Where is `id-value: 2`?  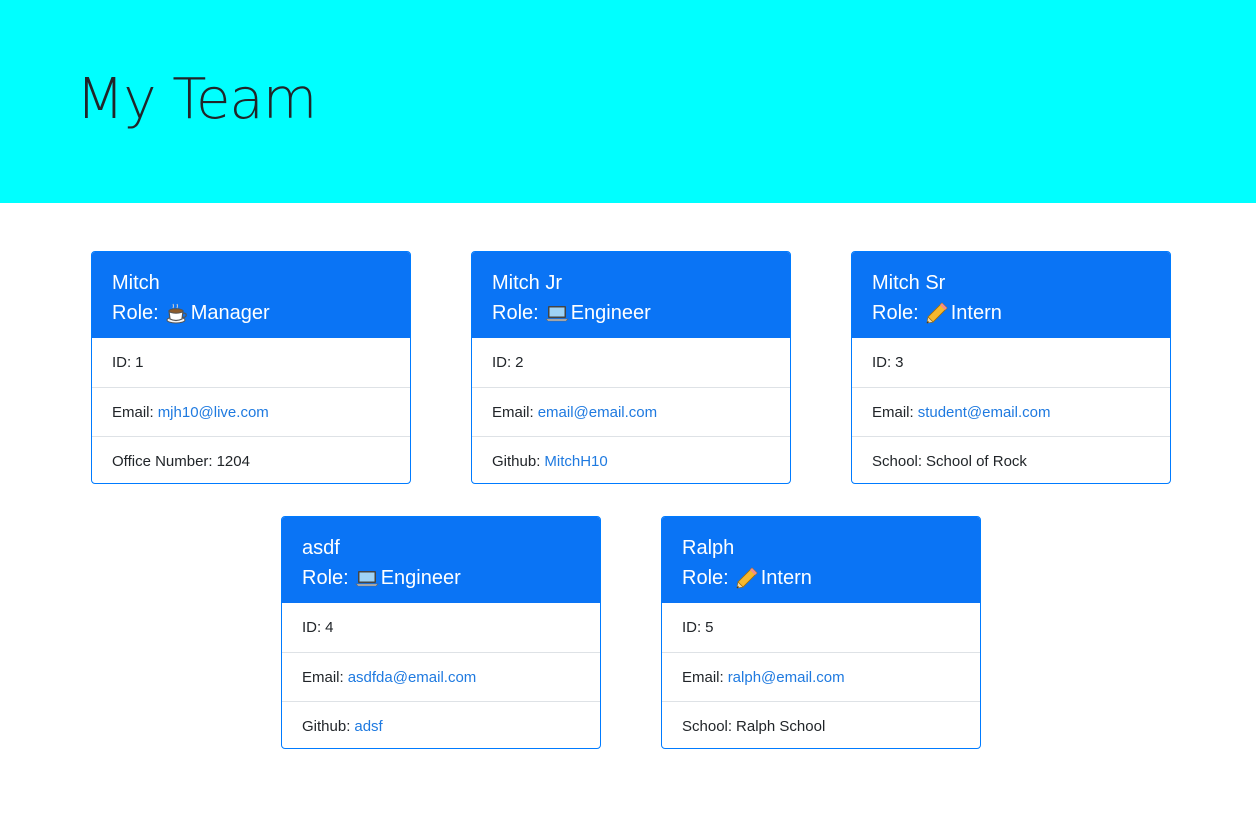
id-value: 2 is located at coordinates (519, 362).